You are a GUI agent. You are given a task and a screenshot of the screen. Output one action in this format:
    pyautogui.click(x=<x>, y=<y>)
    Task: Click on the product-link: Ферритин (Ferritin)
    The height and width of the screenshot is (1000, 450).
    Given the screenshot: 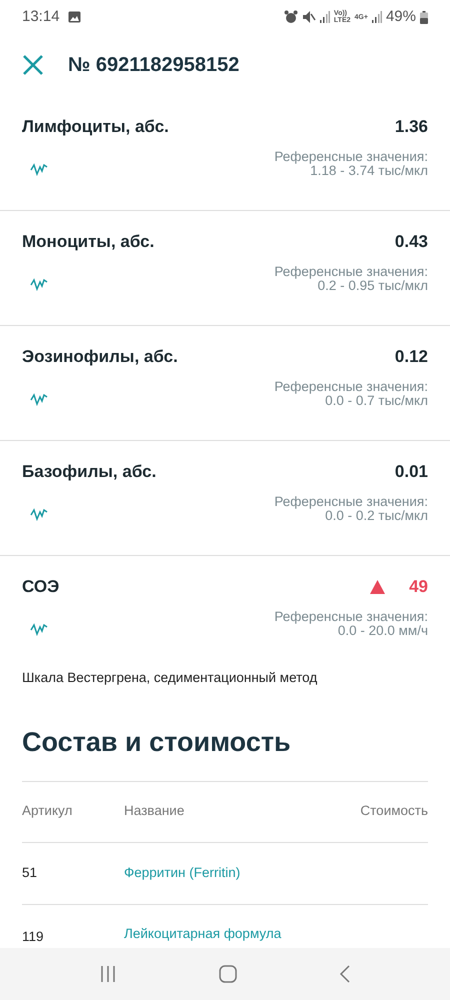 What is the action you would take?
    pyautogui.click(x=182, y=873)
    